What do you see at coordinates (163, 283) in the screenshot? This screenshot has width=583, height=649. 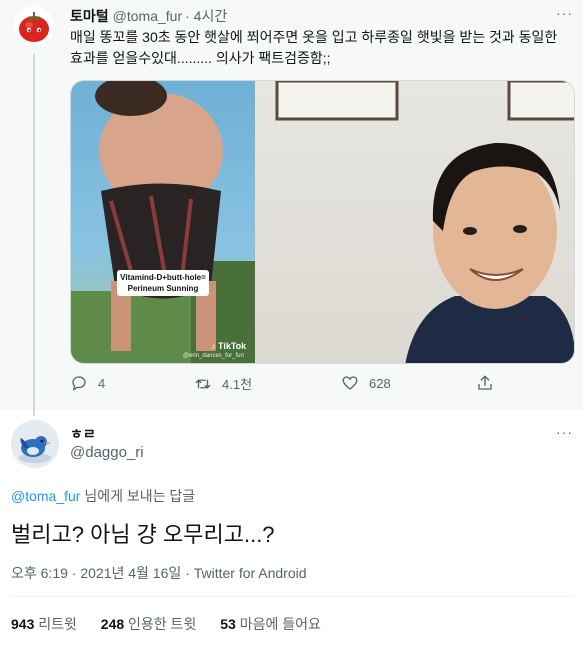 I see `media-caption: Vitamind-D+butt-hole= Perineum Sunning` at bounding box center [163, 283].